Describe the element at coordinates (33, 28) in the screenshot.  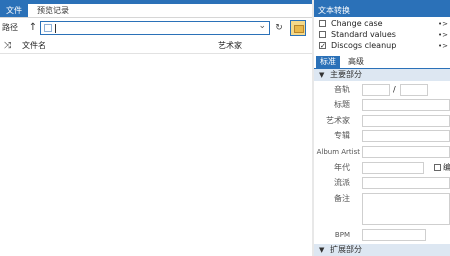
I see `arrow-up-icon: ↑` at that location.